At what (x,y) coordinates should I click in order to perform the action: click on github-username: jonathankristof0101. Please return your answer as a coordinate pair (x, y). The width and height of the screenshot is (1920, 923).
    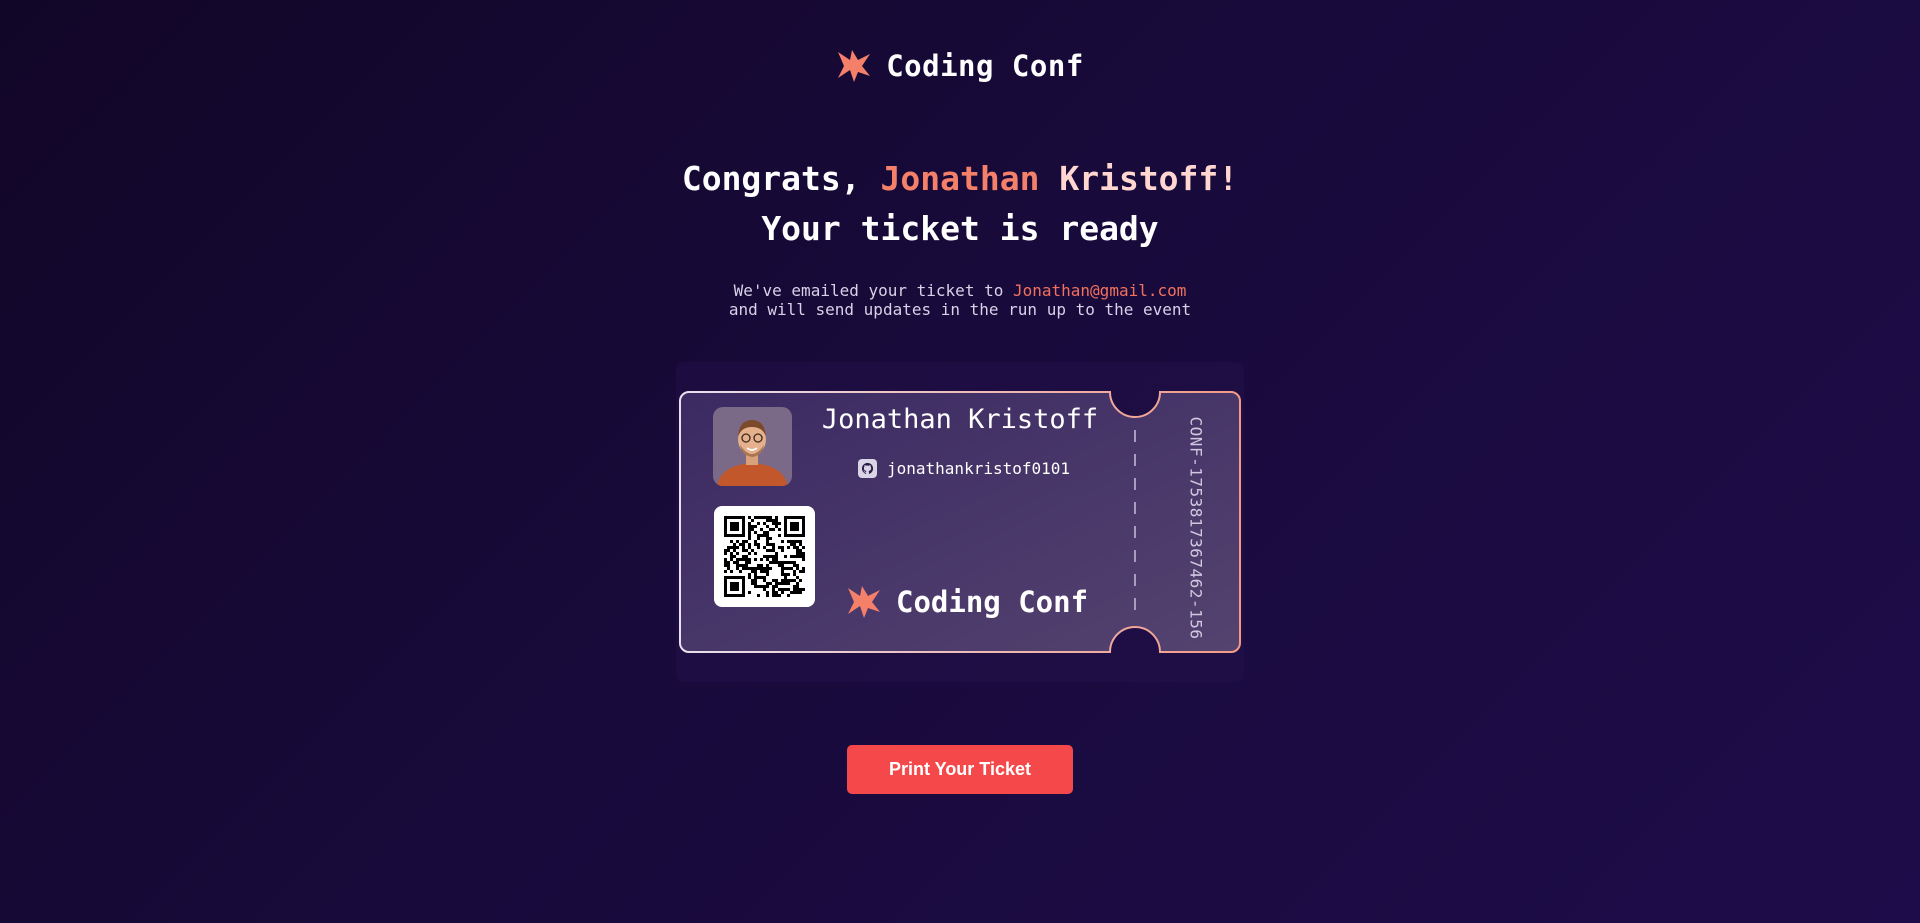
    Looking at the image, I should click on (964, 468).